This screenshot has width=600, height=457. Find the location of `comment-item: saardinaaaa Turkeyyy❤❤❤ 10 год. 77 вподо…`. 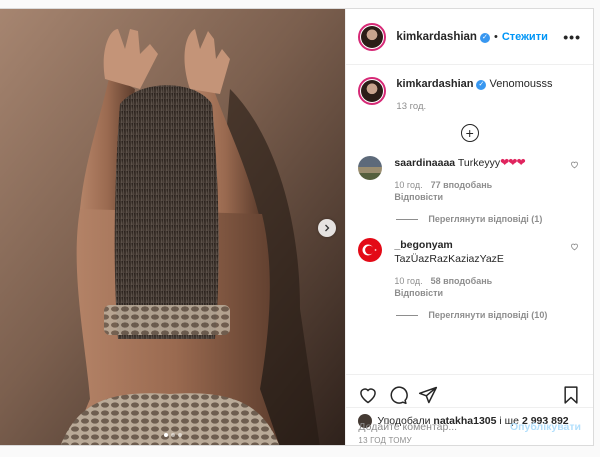

comment-item: saardinaaaa Turkeyyy❤❤❤ 10 год. 77 вподо… is located at coordinates (469, 179).